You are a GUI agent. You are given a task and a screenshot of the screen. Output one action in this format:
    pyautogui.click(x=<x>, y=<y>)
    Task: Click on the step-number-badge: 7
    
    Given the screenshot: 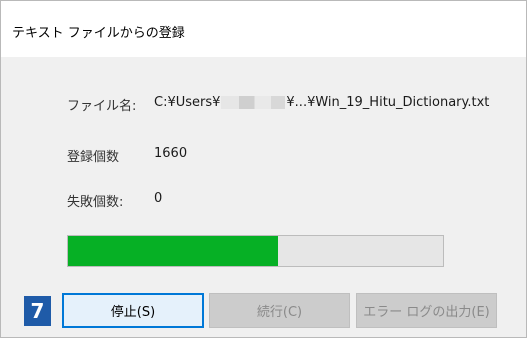 What is the action you would take?
    pyautogui.click(x=37, y=311)
    